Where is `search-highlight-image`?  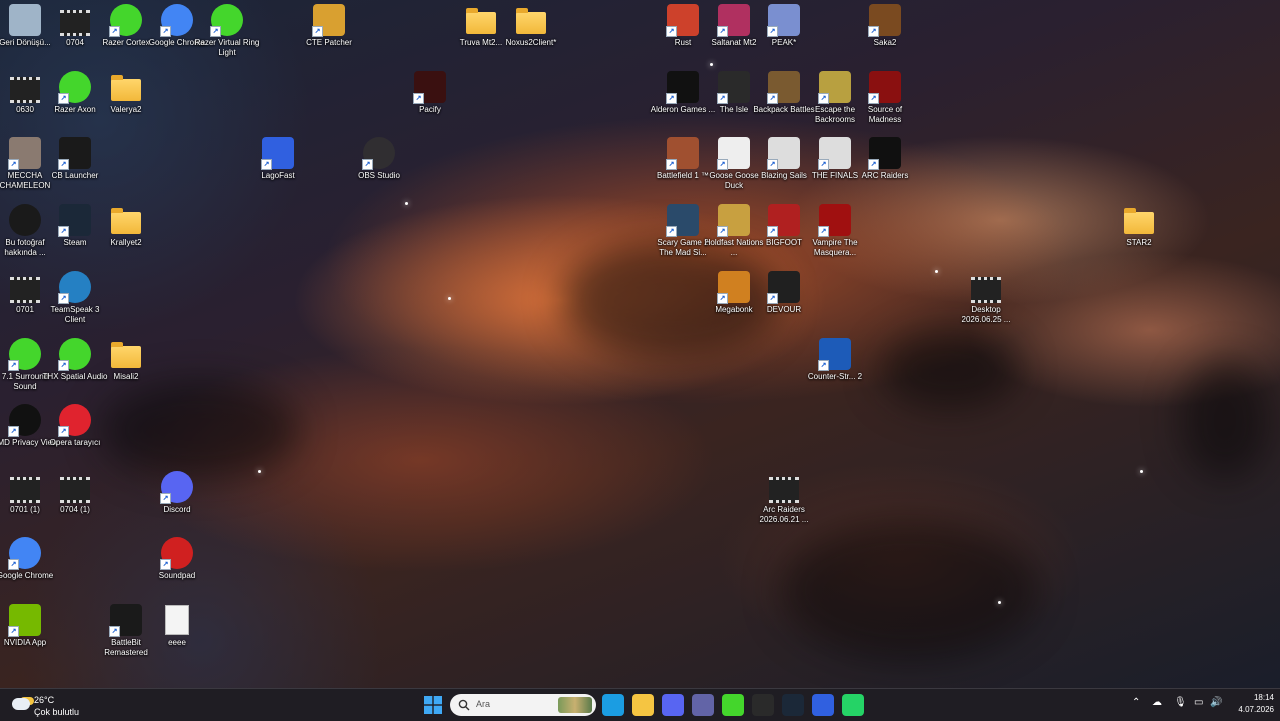
search-highlight-image is located at coordinates (575, 705).